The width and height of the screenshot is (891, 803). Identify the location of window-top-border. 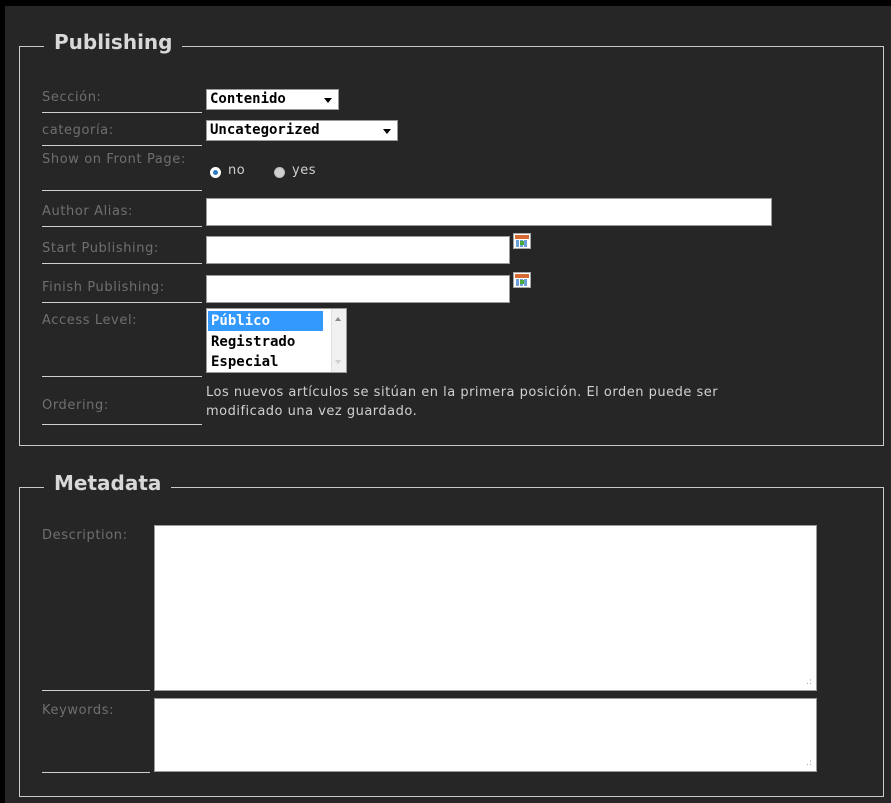
(445, 3).